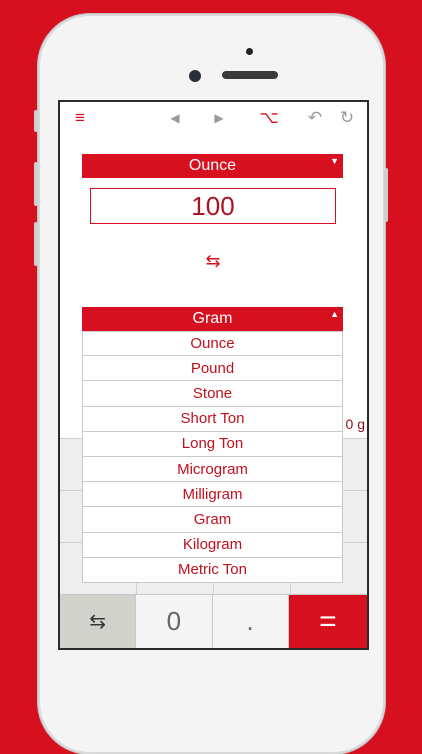  What do you see at coordinates (212, 444) in the screenshot?
I see `dropdown-option: Long Ton` at bounding box center [212, 444].